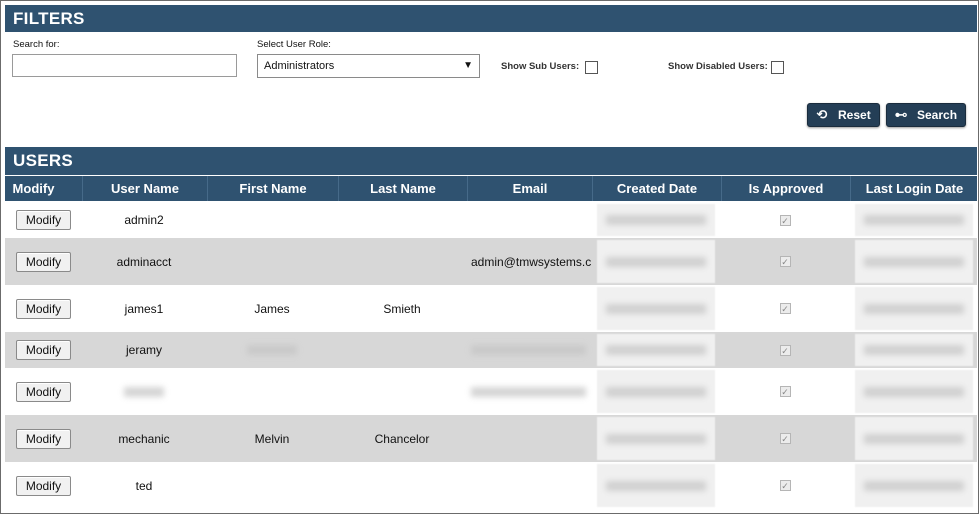  I want to click on col-email: Email, so click(529, 188).